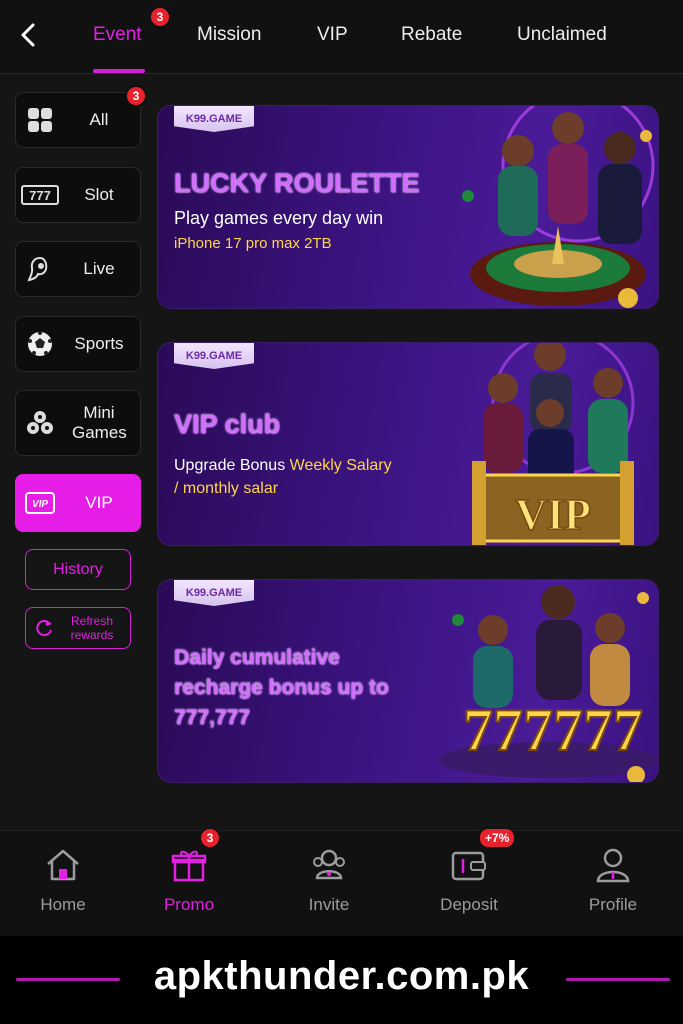 The image size is (683, 1024). Describe the element at coordinates (78, 269) in the screenshot. I see `sidebar-item-live: Live` at that location.